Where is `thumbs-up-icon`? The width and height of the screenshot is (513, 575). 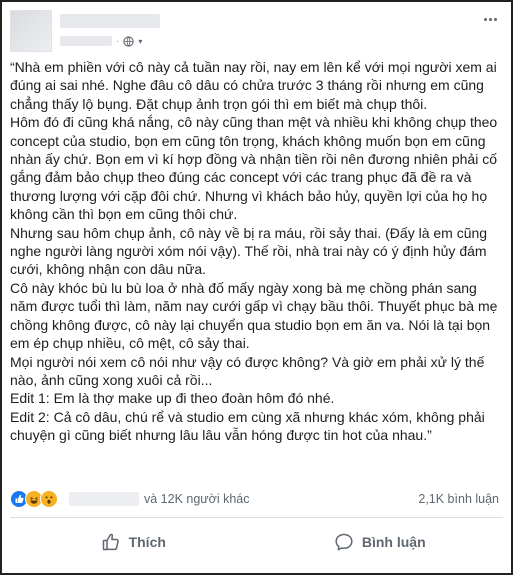
thumbs-up-icon is located at coordinates (110, 542).